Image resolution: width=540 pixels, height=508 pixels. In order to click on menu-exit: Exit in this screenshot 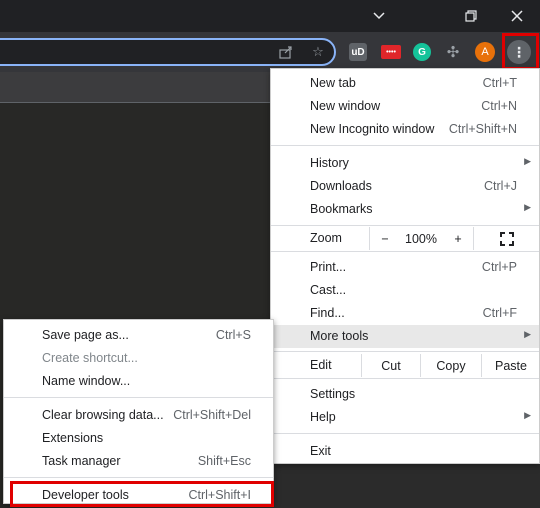, I will do `click(405, 451)`.